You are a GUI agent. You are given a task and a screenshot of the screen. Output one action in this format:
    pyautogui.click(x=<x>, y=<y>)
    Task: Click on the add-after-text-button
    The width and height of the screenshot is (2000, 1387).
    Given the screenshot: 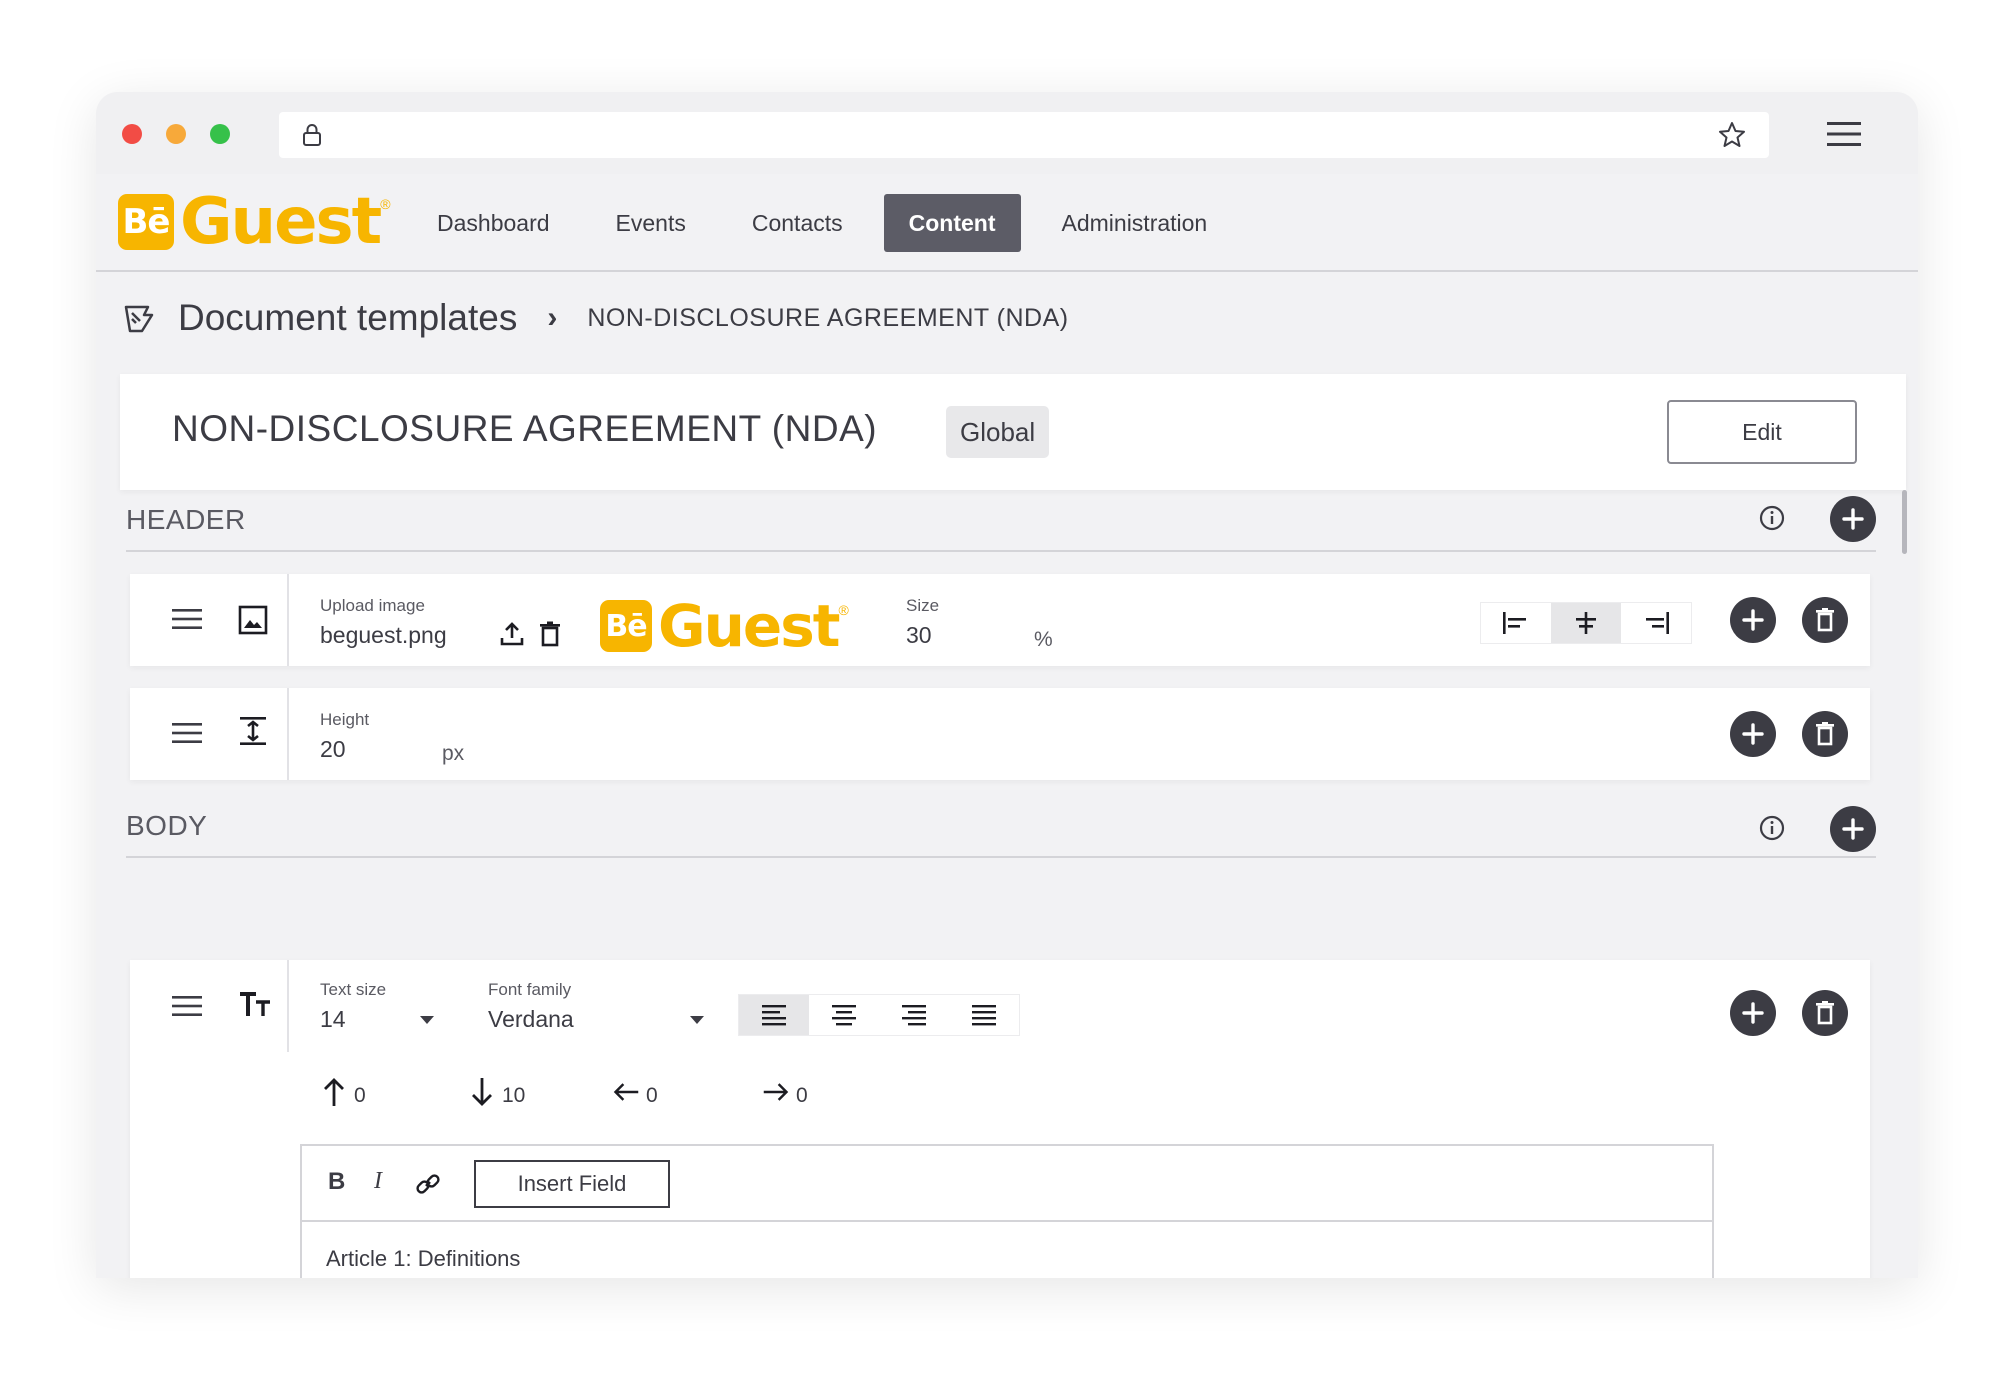 What is the action you would take?
    pyautogui.click(x=1753, y=1013)
    